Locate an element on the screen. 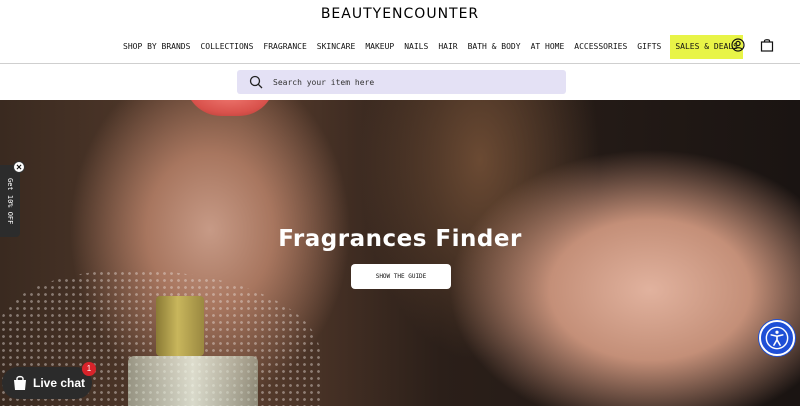 Image resolution: width=800 pixels, height=406 pixels. hero-title: Fragrances Finder is located at coordinates (400, 239).